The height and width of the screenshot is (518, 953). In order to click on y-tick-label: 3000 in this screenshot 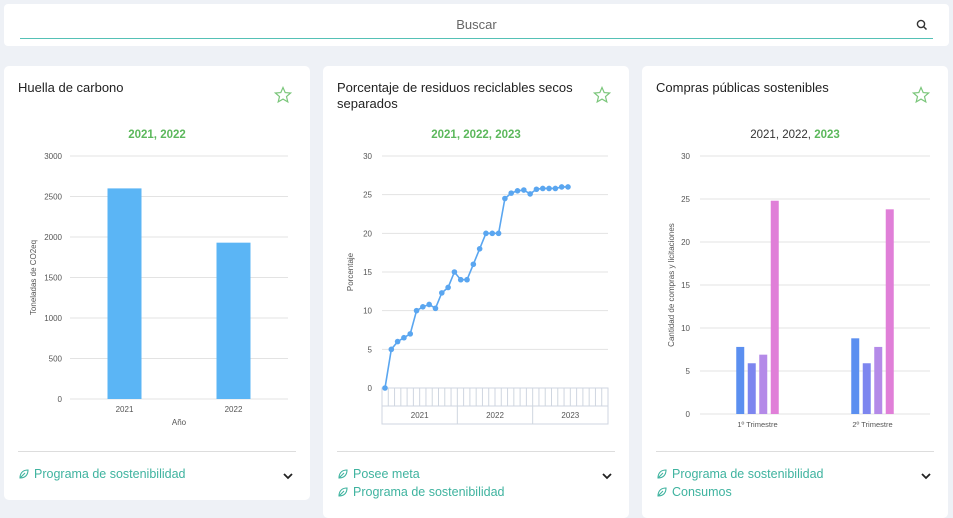, I will do `click(53, 156)`.